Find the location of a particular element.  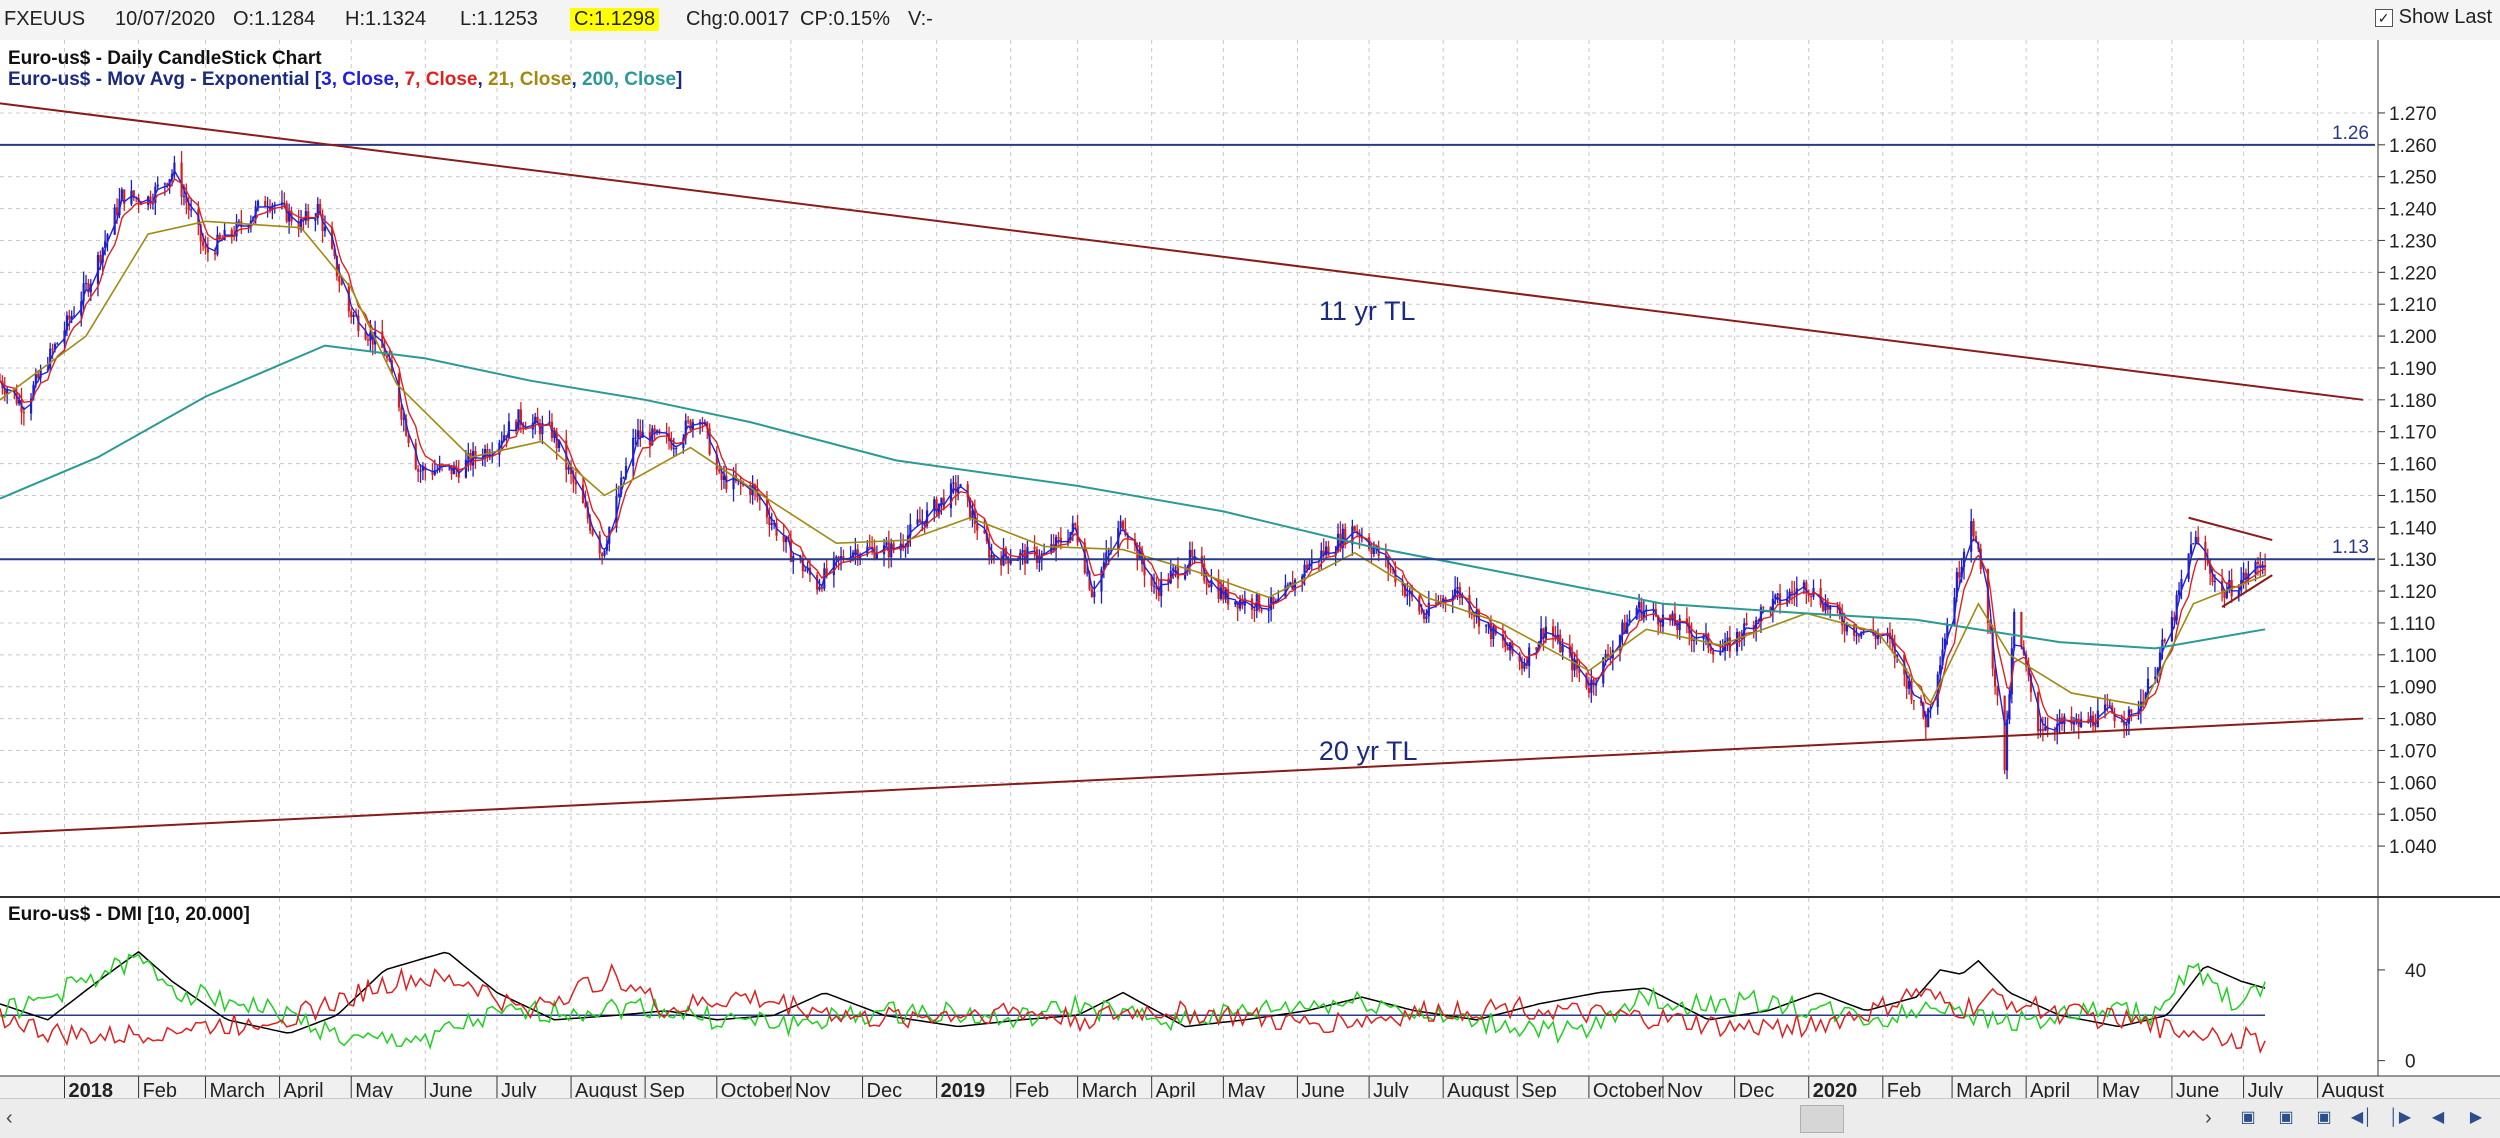

trendline-label: 20 yr TL is located at coordinates (1368, 751).